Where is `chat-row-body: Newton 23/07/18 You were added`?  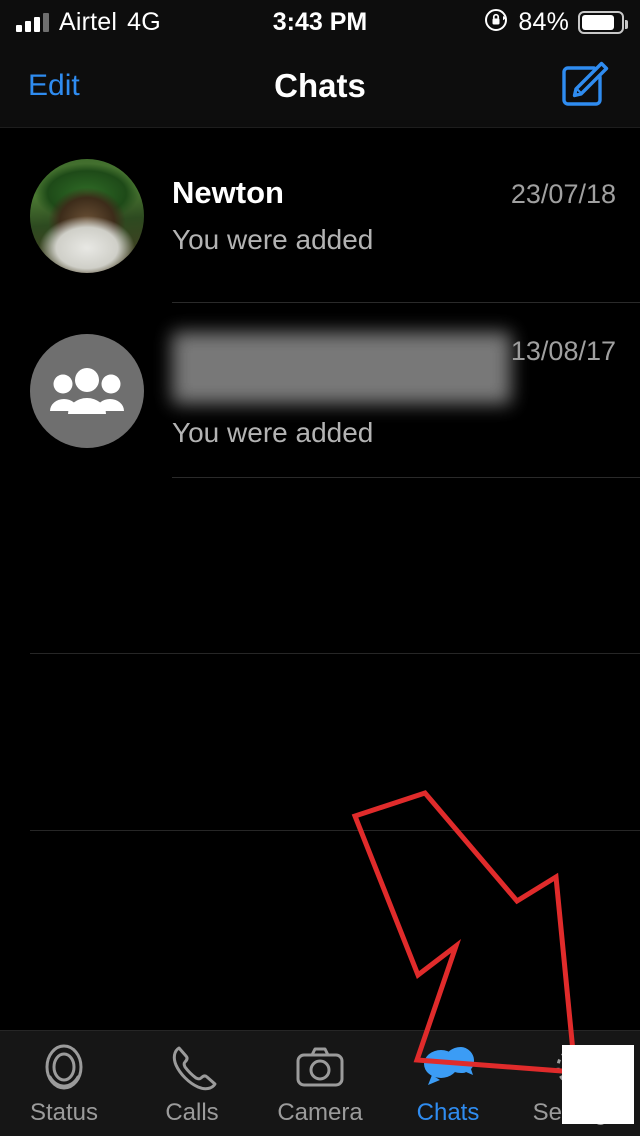
chat-row-body: Newton 23/07/18 You were added is located at coordinates (406, 216).